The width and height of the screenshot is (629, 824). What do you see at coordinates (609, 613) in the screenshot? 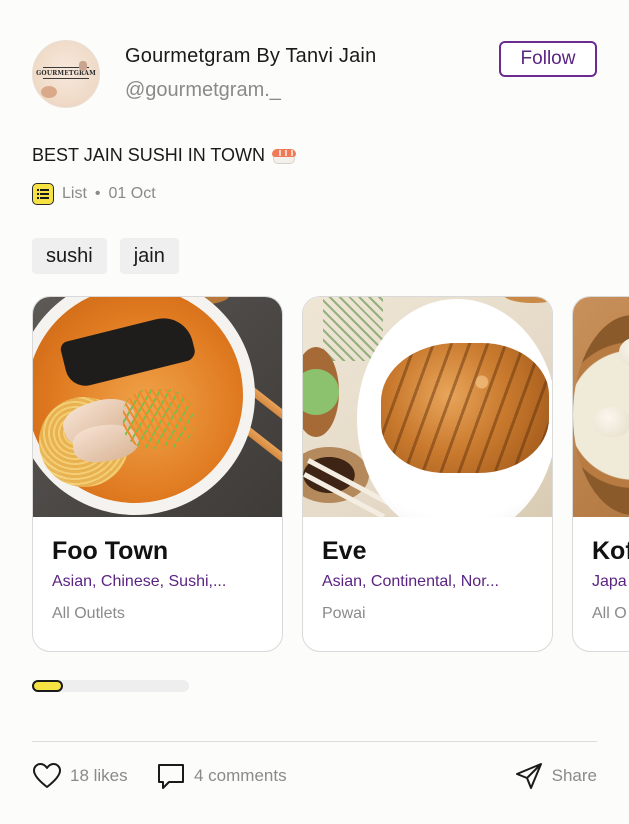
I see `restaurant-location: All O` at bounding box center [609, 613].